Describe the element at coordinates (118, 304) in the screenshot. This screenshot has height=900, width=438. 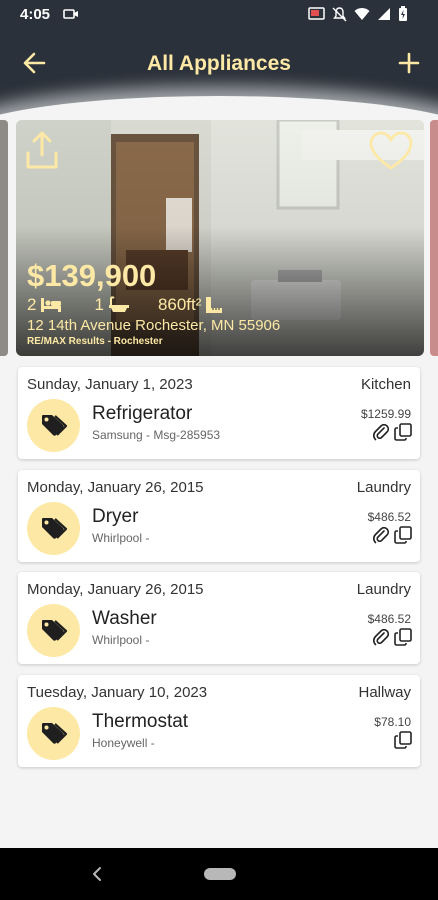
I see `bath-icon` at that location.